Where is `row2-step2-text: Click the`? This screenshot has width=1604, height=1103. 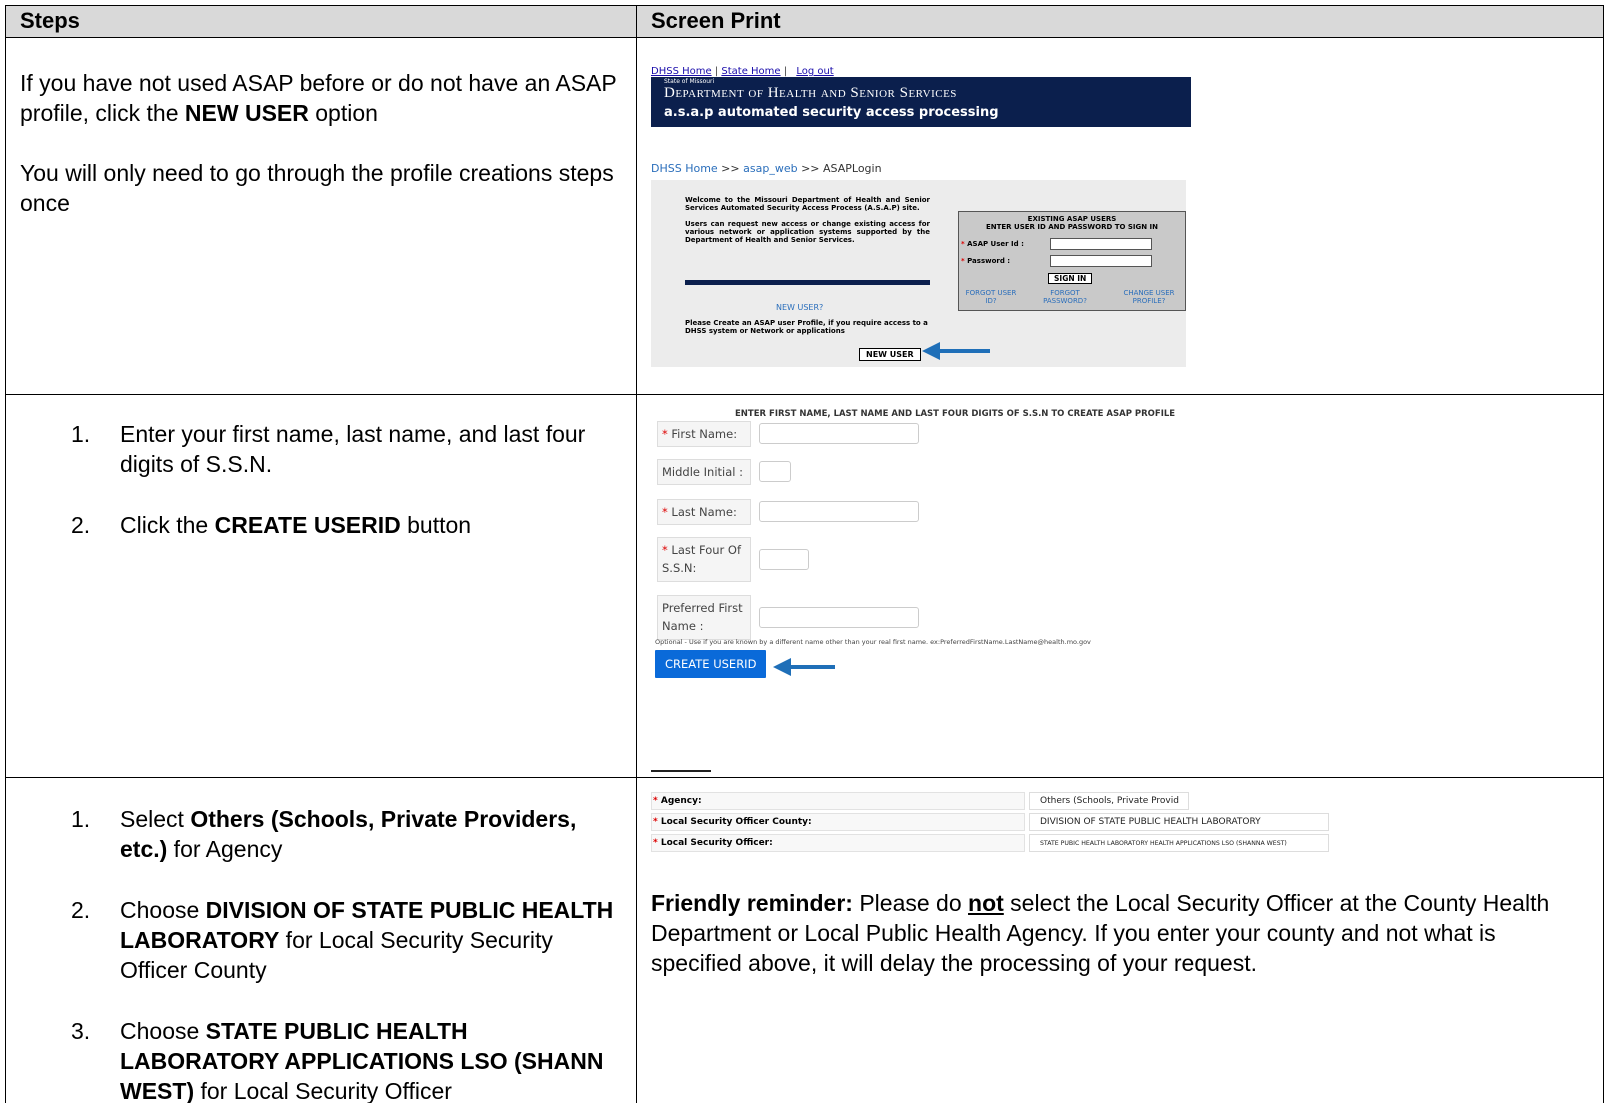 row2-step2-text: Click the is located at coordinates (167, 525).